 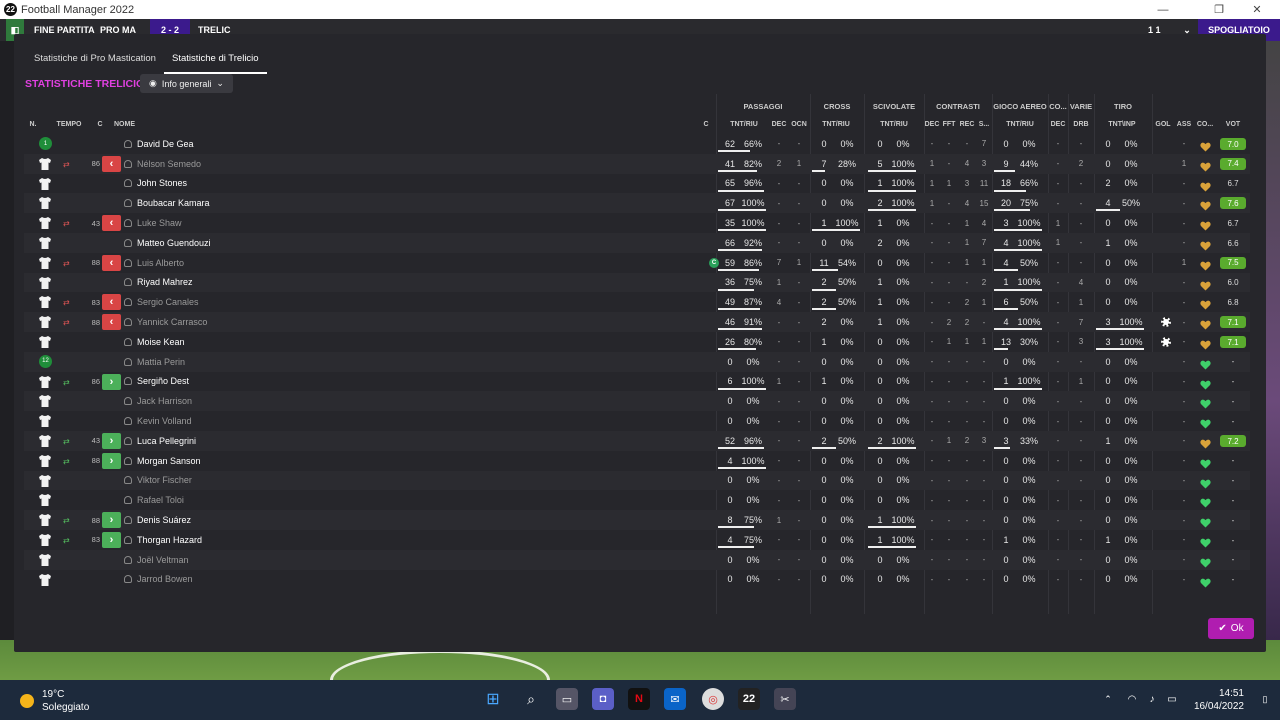 I want to click on minimize-icon: —, so click(x=1163, y=9).